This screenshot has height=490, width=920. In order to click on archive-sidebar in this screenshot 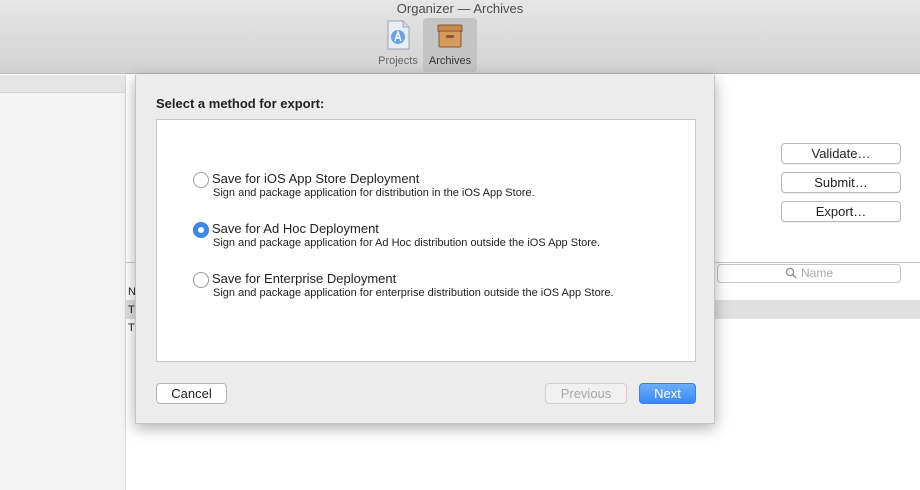, I will do `click(63, 282)`.